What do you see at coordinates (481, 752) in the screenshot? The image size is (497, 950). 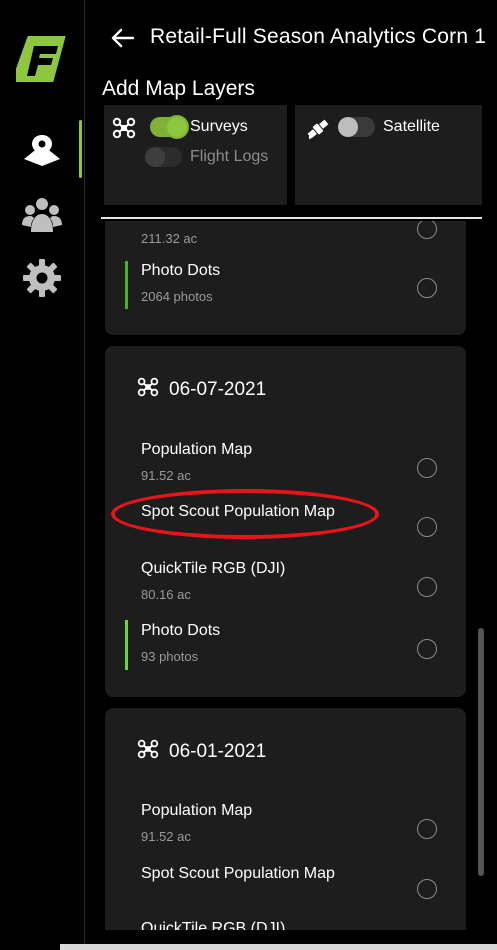 I see `list-scrollbar` at bounding box center [481, 752].